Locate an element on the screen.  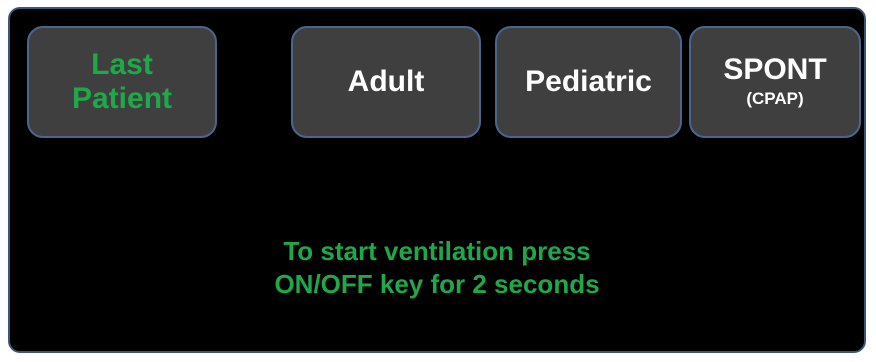
instruction-line2: ON/OFF key for 2 seconds is located at coordinates (437, 284).